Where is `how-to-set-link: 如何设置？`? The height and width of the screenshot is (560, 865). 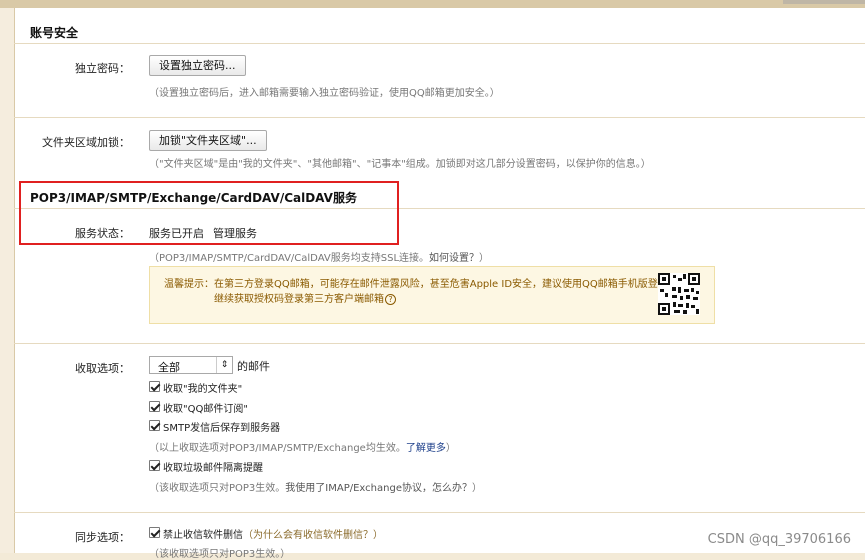 how-to-set-link: 如何设置？ is located at coordinates (454, 258).